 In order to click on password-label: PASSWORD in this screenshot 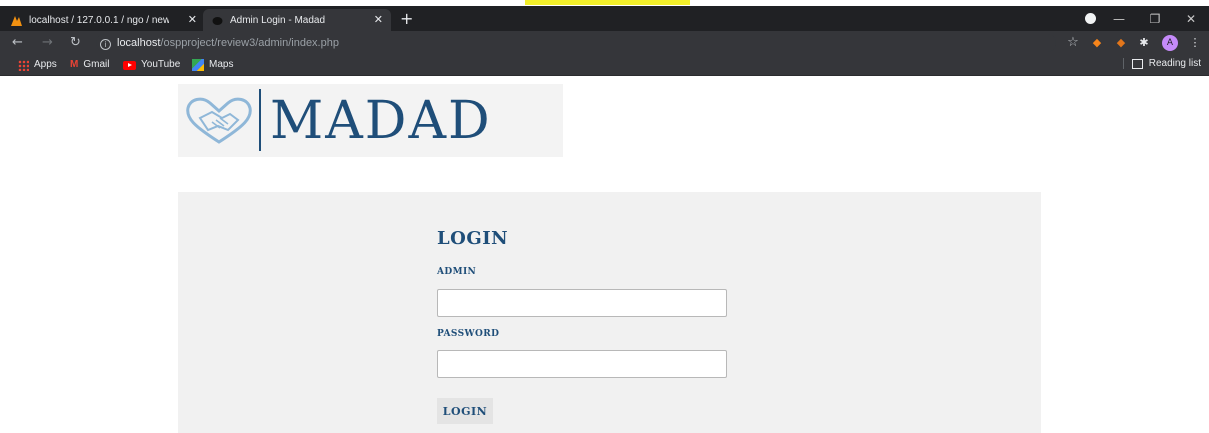, I will do `click(468, 334)`.